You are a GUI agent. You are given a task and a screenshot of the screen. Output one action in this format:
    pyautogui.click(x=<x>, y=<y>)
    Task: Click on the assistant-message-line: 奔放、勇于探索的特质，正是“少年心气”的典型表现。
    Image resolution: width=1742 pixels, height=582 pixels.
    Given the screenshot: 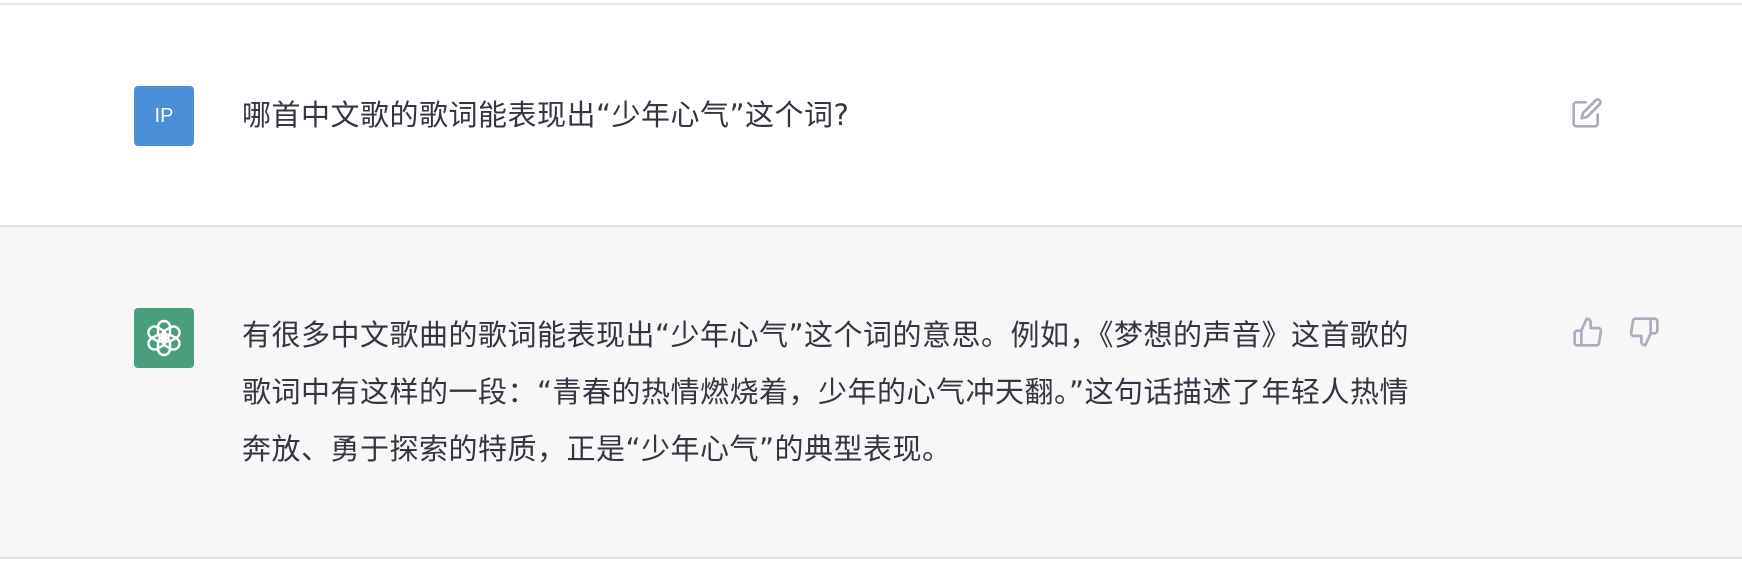 What is the action you would take?
    pyautogui.click(x=597, y=449)
    